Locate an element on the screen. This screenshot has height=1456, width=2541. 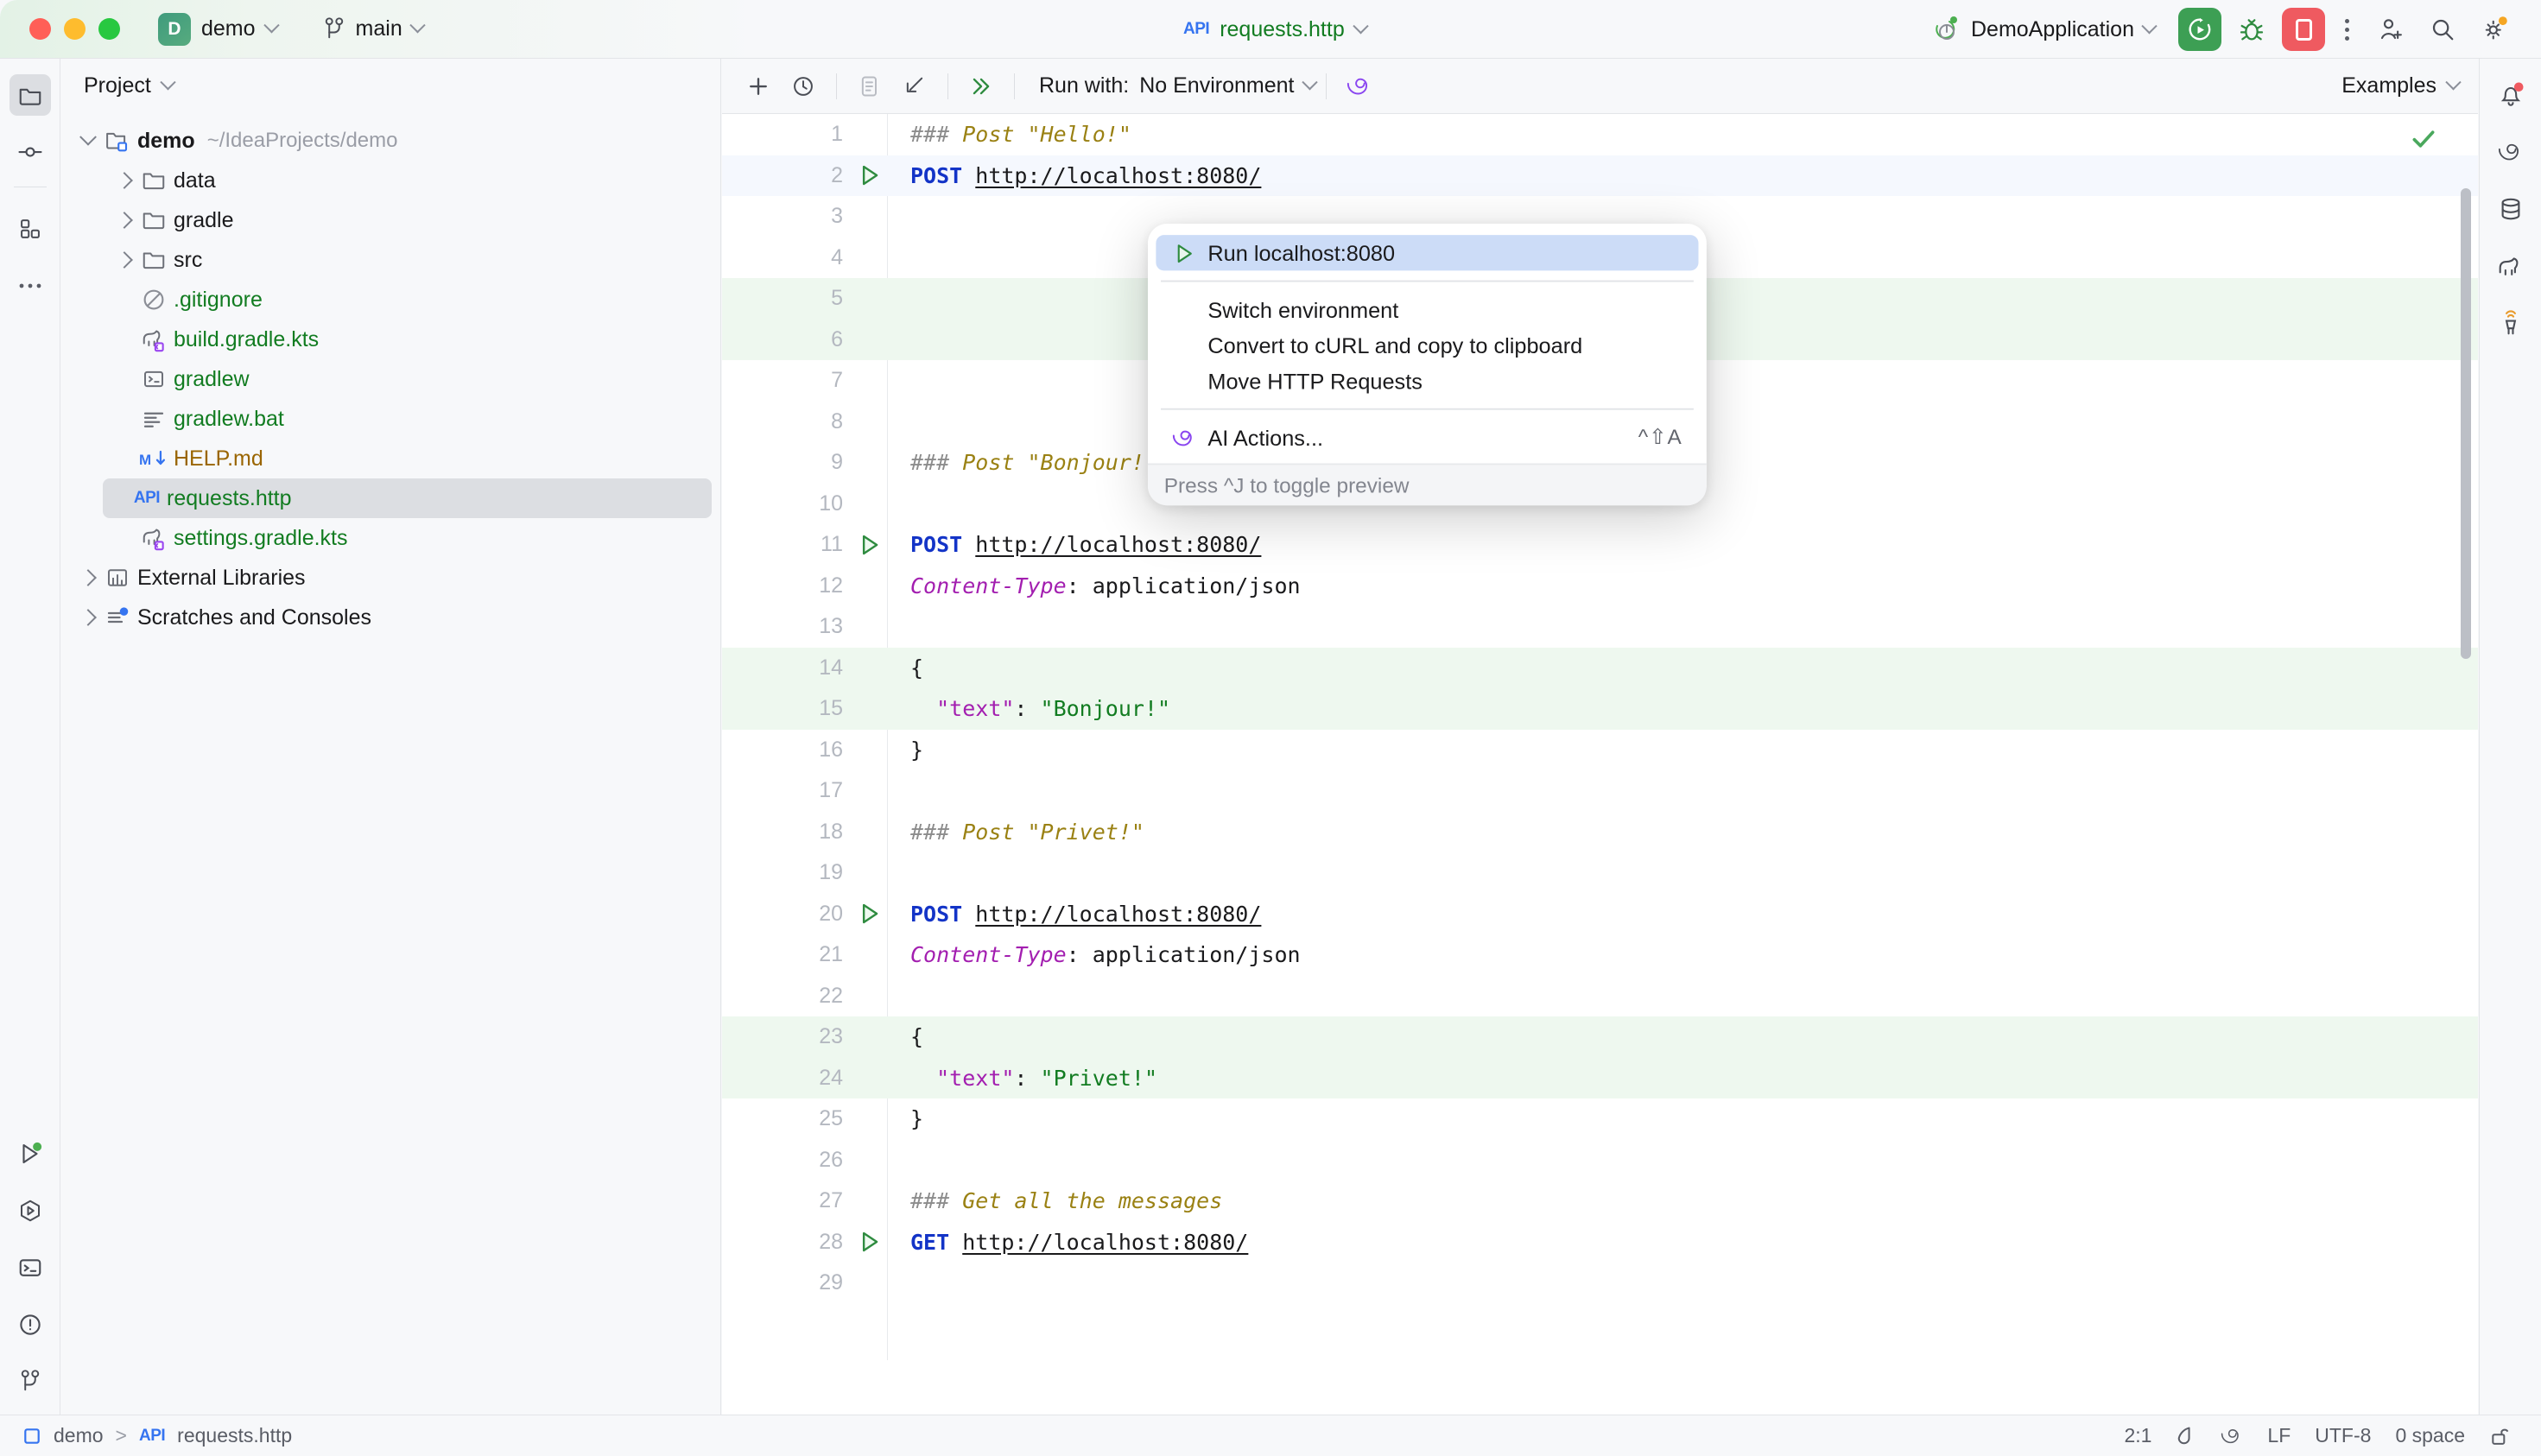
more-vertical-icon is located at coordinates (2347, 29).